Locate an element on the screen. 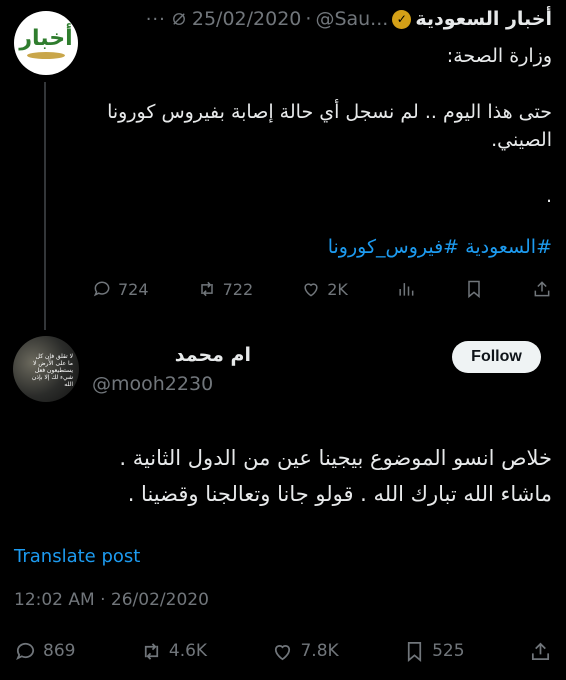 The image size is (566, 680). retweet-button: 4.6K is located at coordinates (173, 651).